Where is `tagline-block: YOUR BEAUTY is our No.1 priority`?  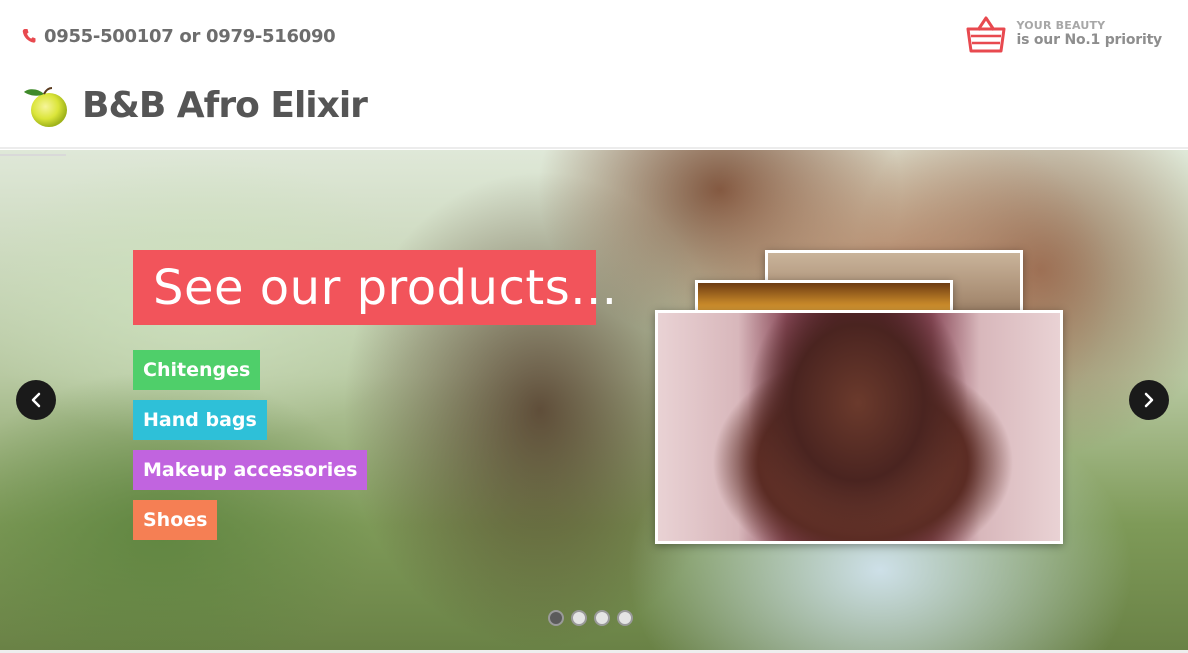
tagline-block: YOUR BEAUTY is our No.1 priority is located at coordinates (1064, 34).